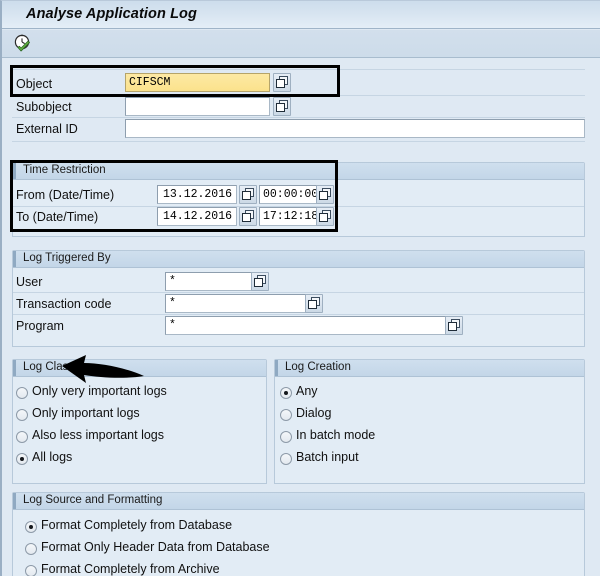 This screenshot has height=576, width=600. I want to click on transaction-code-input: *, so click(236, 303).